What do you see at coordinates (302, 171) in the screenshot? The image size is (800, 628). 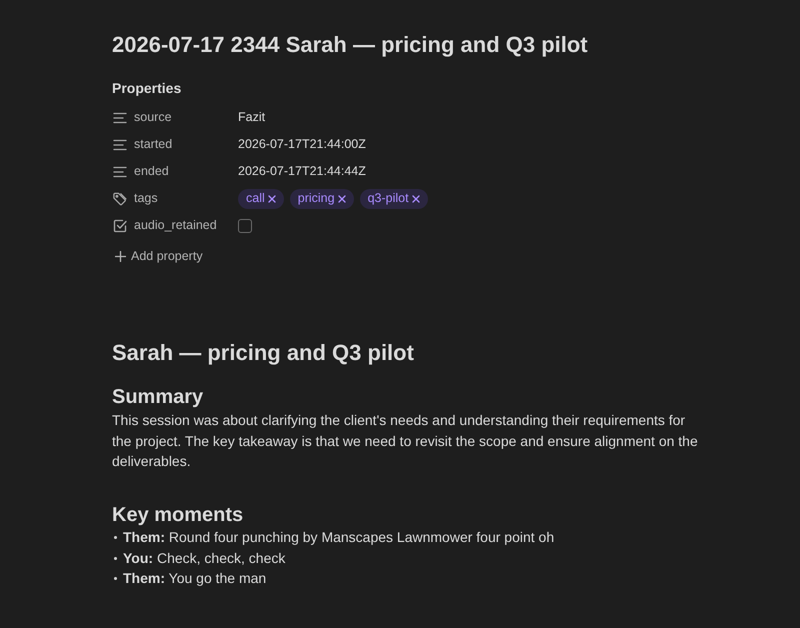 I see `property-value: 2026-07-17T21:44:44Z` at bounding box center [302, 171].